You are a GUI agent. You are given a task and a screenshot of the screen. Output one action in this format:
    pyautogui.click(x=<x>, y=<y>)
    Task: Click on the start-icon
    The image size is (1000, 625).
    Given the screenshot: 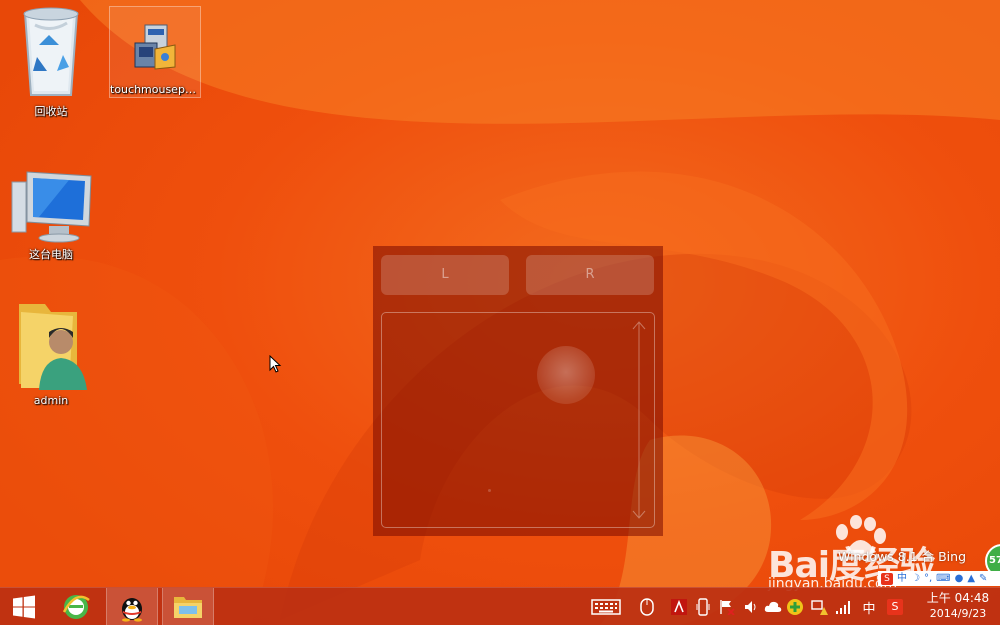 What is the action you would take?
    pyautogui.click(x=24, y=607)
    